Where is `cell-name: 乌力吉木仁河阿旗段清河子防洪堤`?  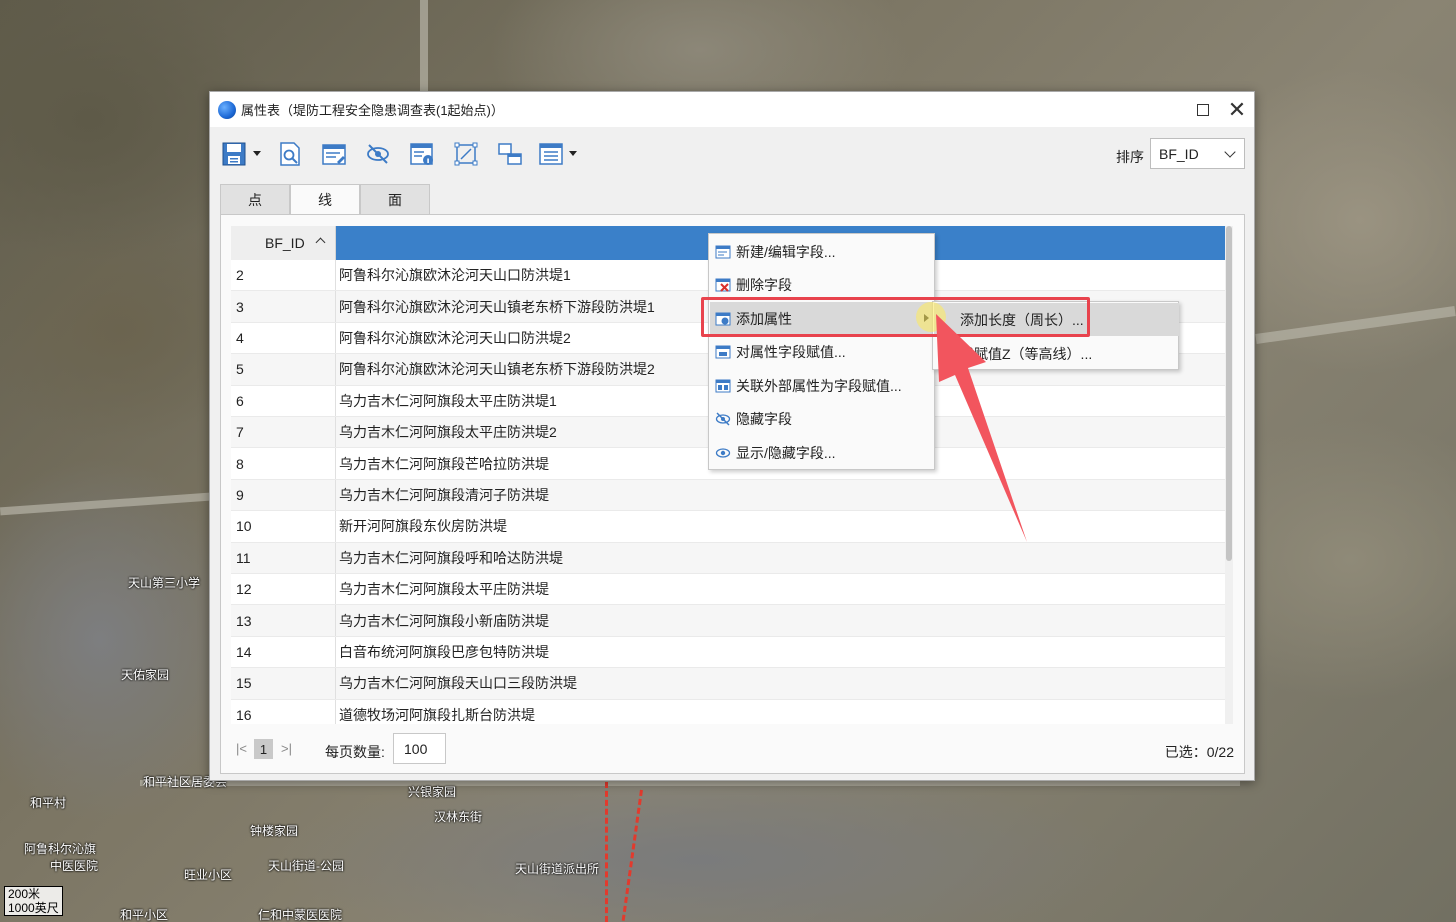 cell-name: 乌力吉木仁河阿旗段清河子防洪堤 is located at coordinates (444, 494).